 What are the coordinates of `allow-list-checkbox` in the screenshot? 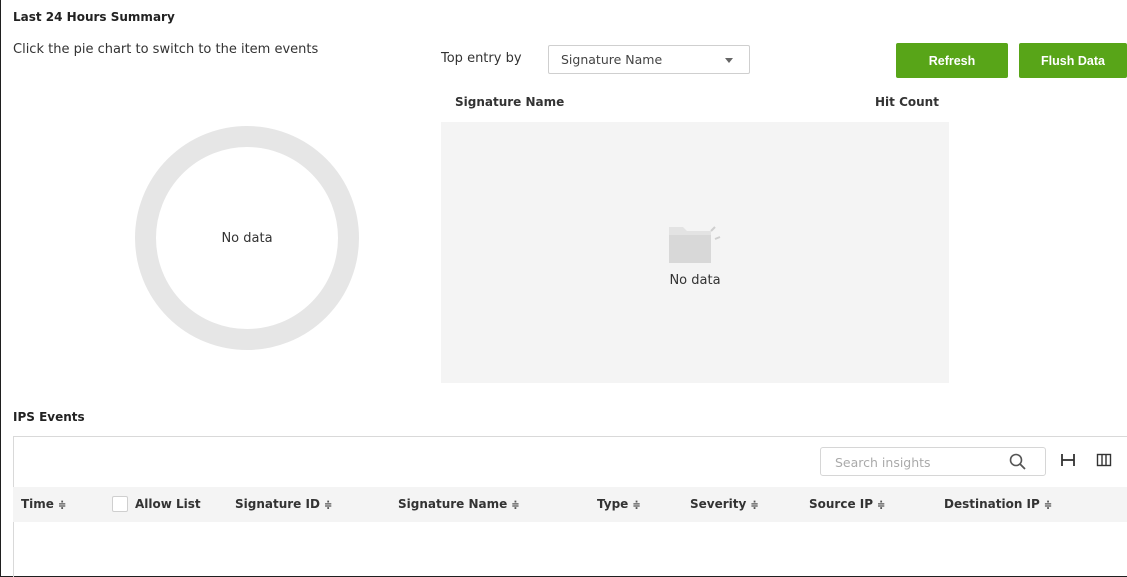 It's located at (120, 504).